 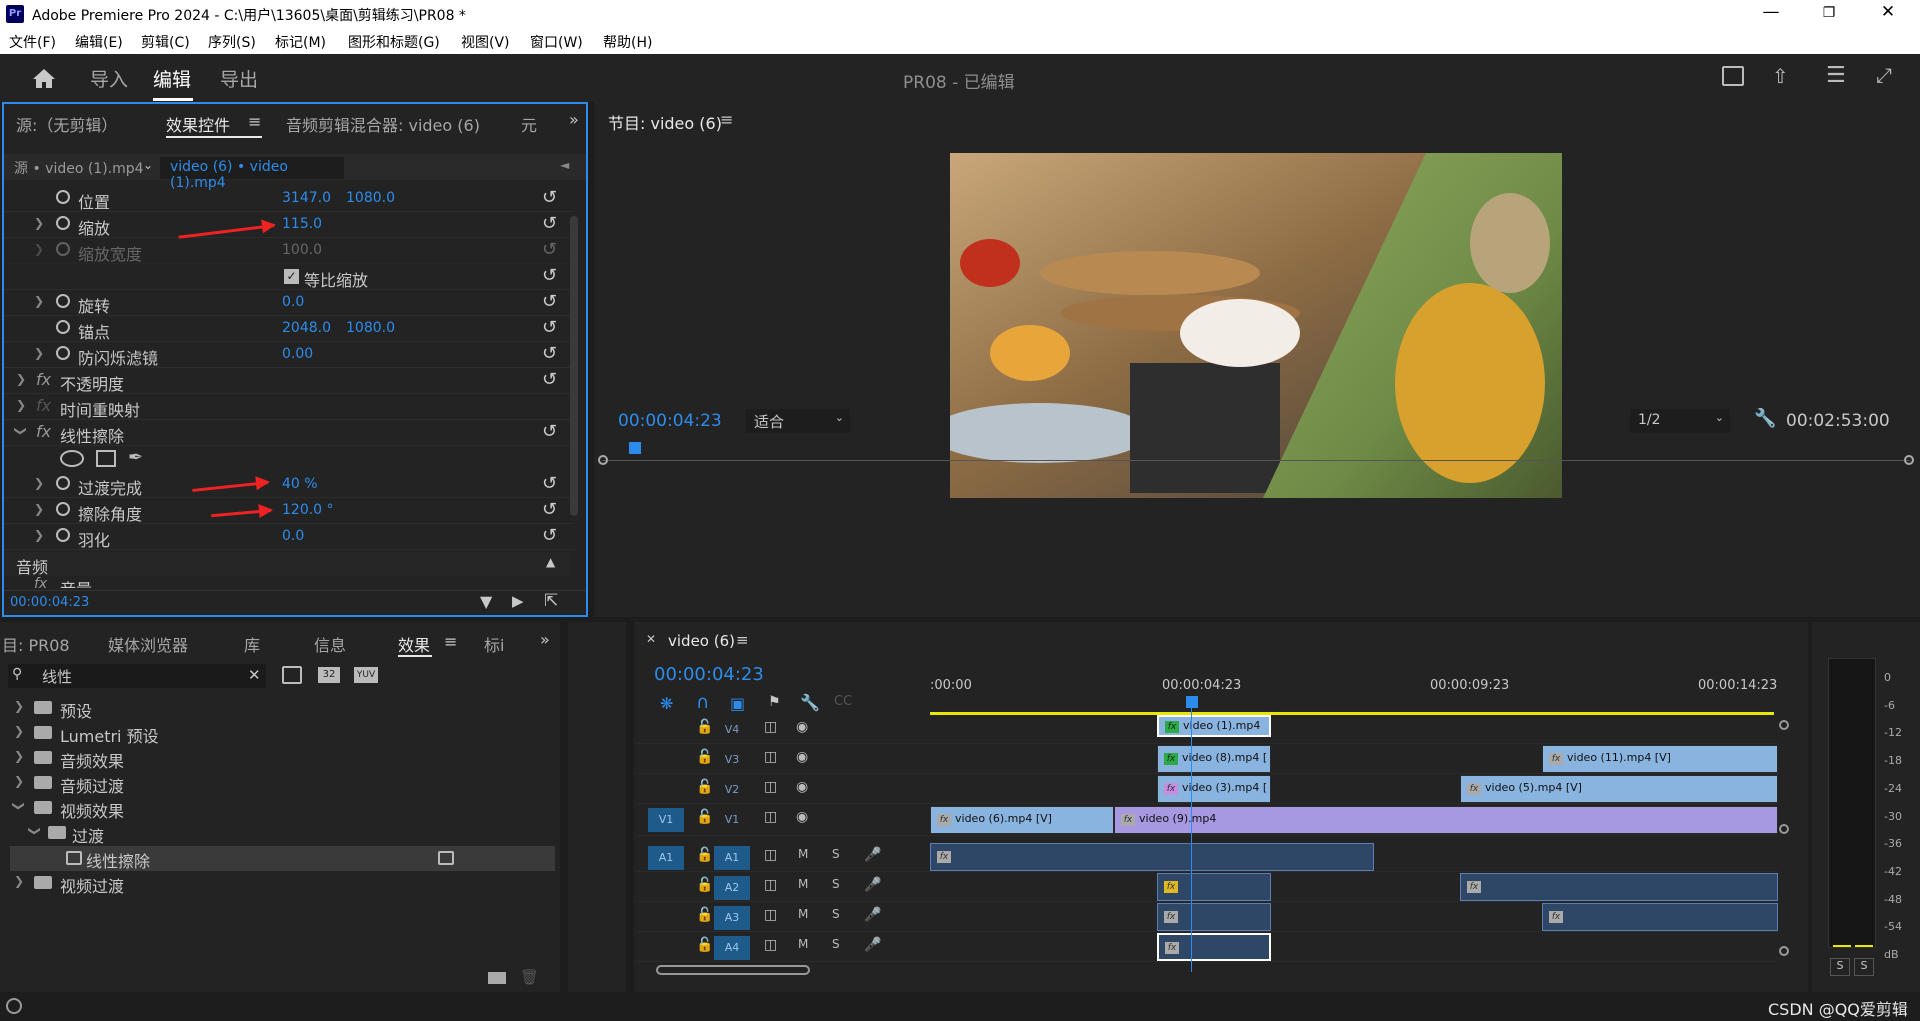 I want to click on track-label: V2, so click(x=732, y=790).